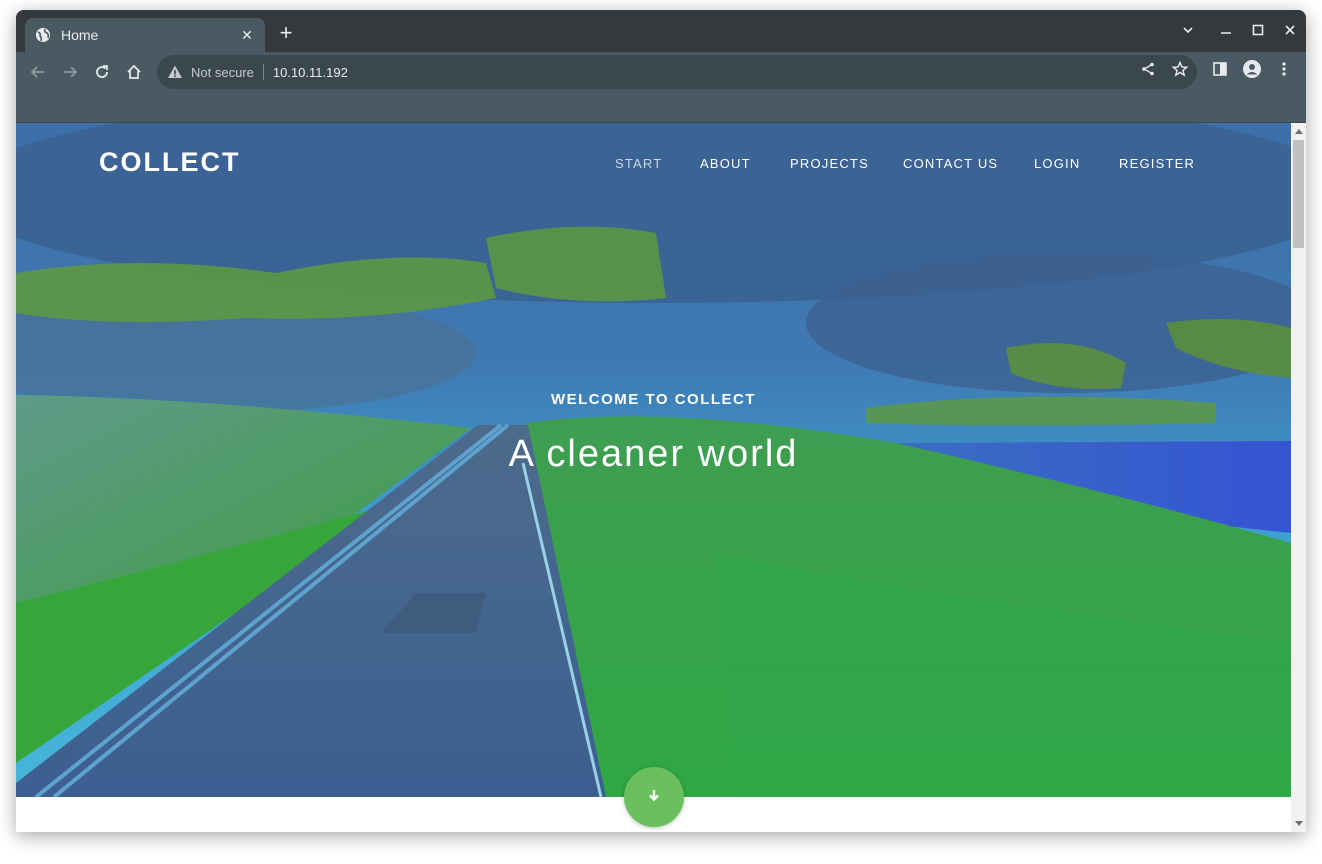 This screenshot has width=1322, height=864. Describe the element at coordinates (38, 72) in the screenshot. I see `back-icon` at that location.